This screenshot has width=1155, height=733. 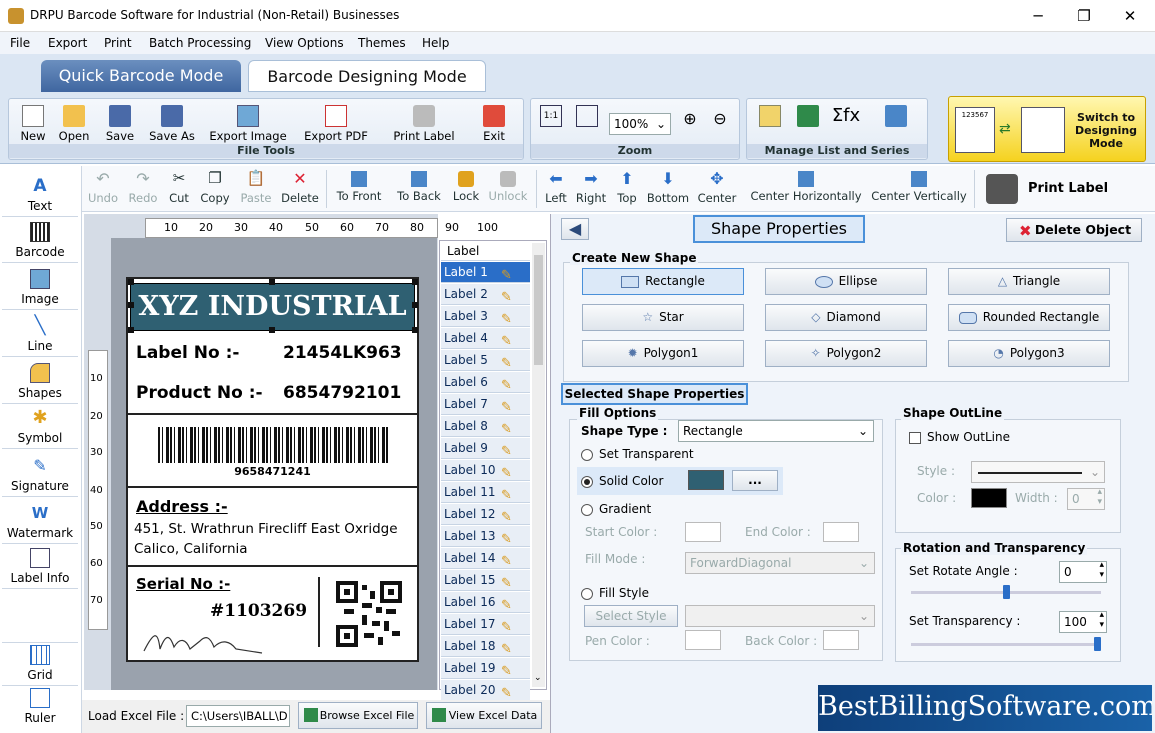 I want to click on shape-rounded-rectangle-button: Rounded Rectangle, so click(x=1029, y=317).